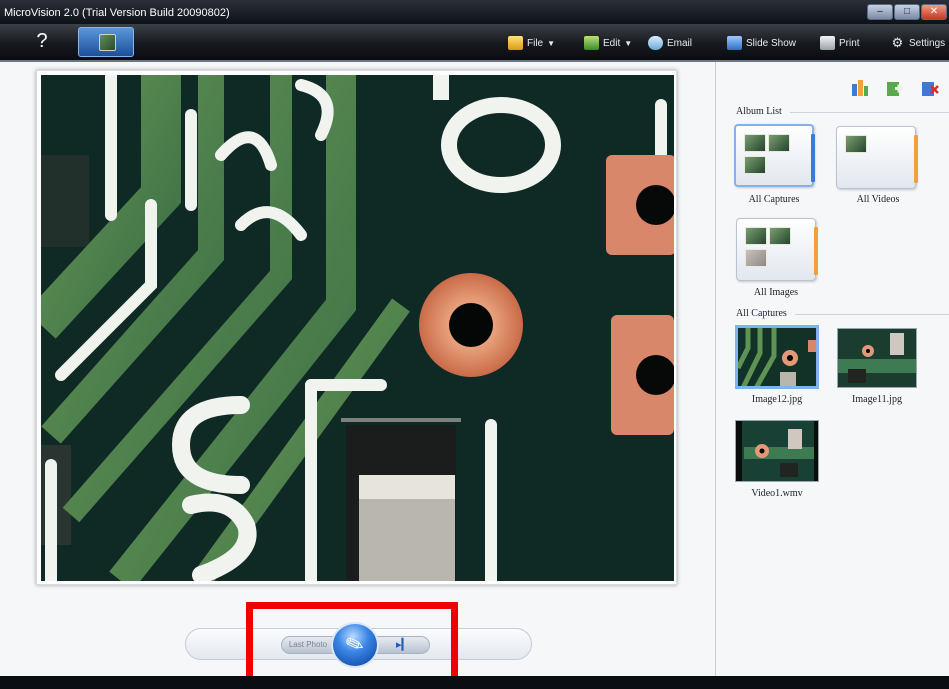 The height and width of the screenshot is (689, 949). I want to click on add-item-icon, so click(895, 88).